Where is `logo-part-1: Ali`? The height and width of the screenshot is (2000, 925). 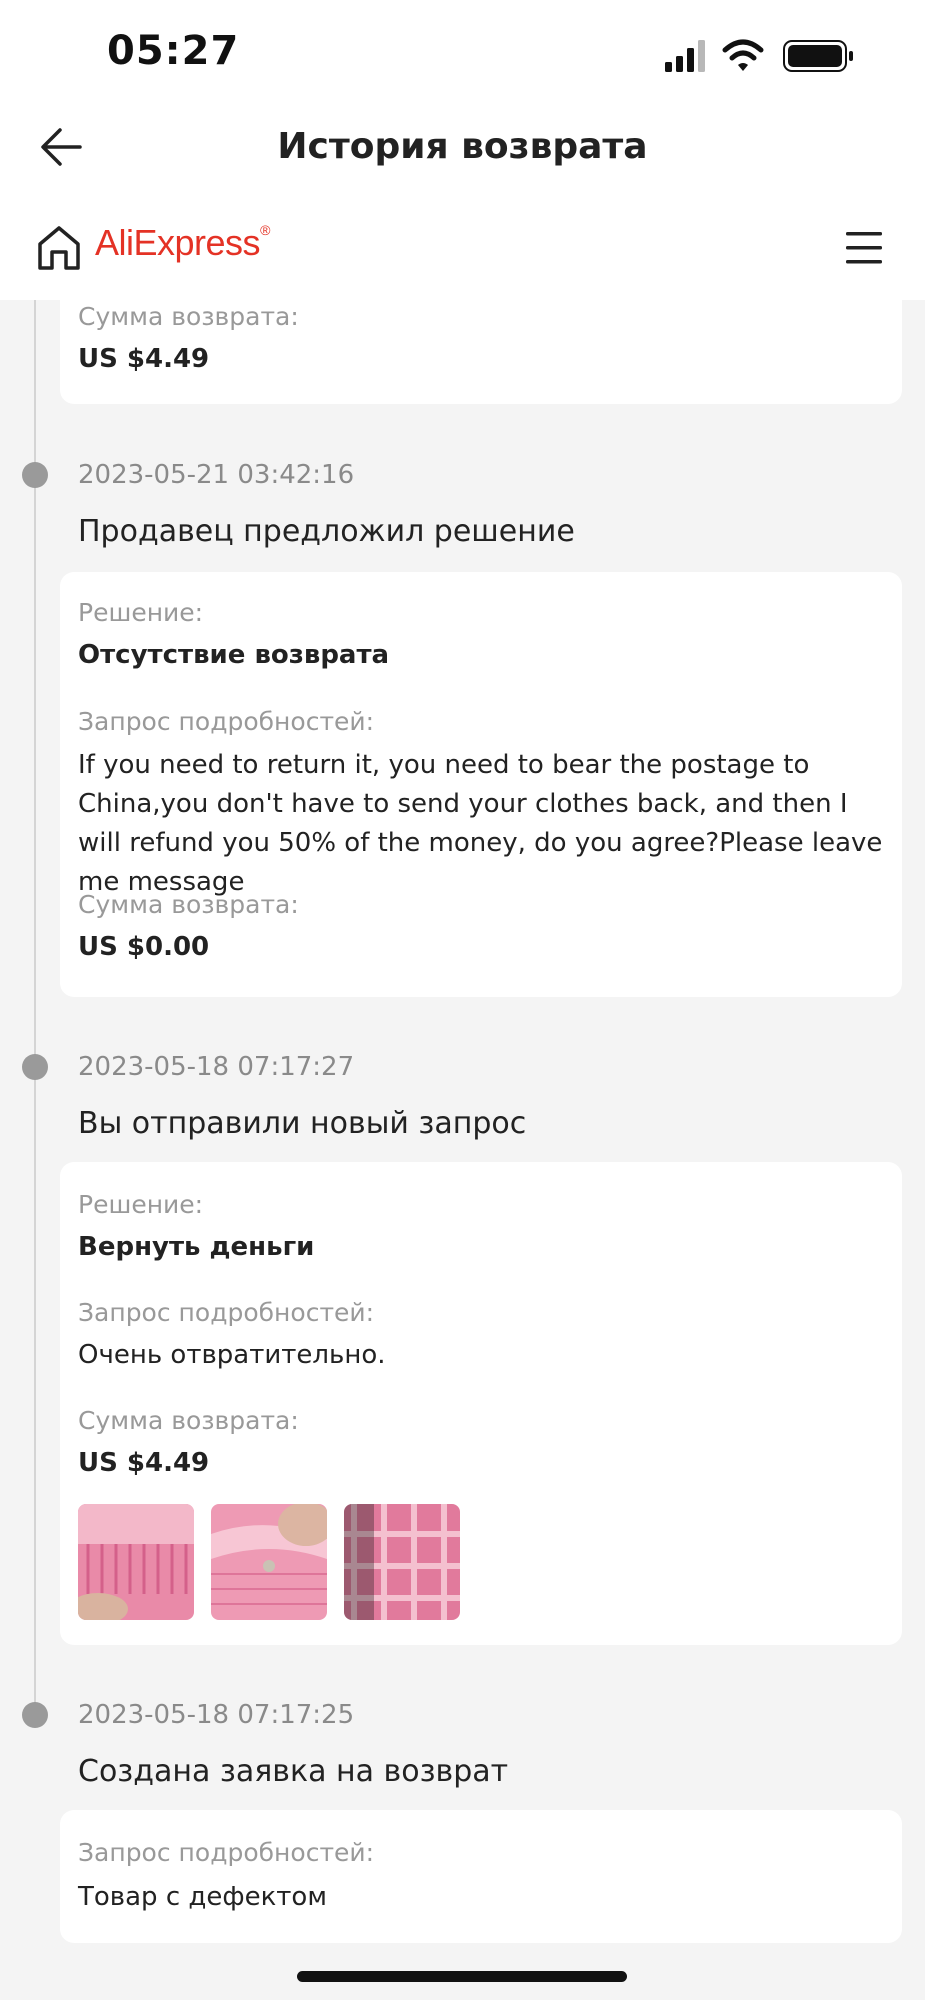 logo-part-1: Ali is located at coordinates (114, 242).